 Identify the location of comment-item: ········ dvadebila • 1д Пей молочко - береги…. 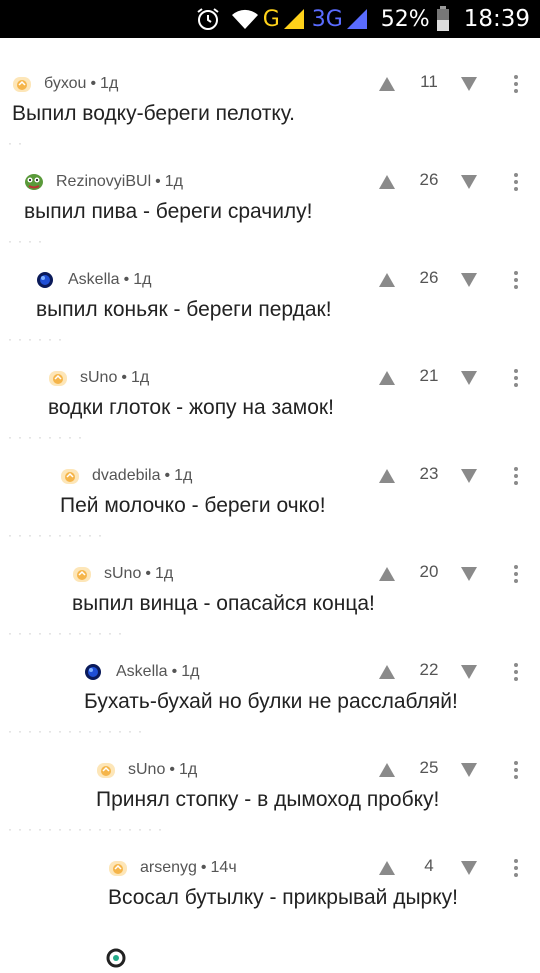
(270, 482).